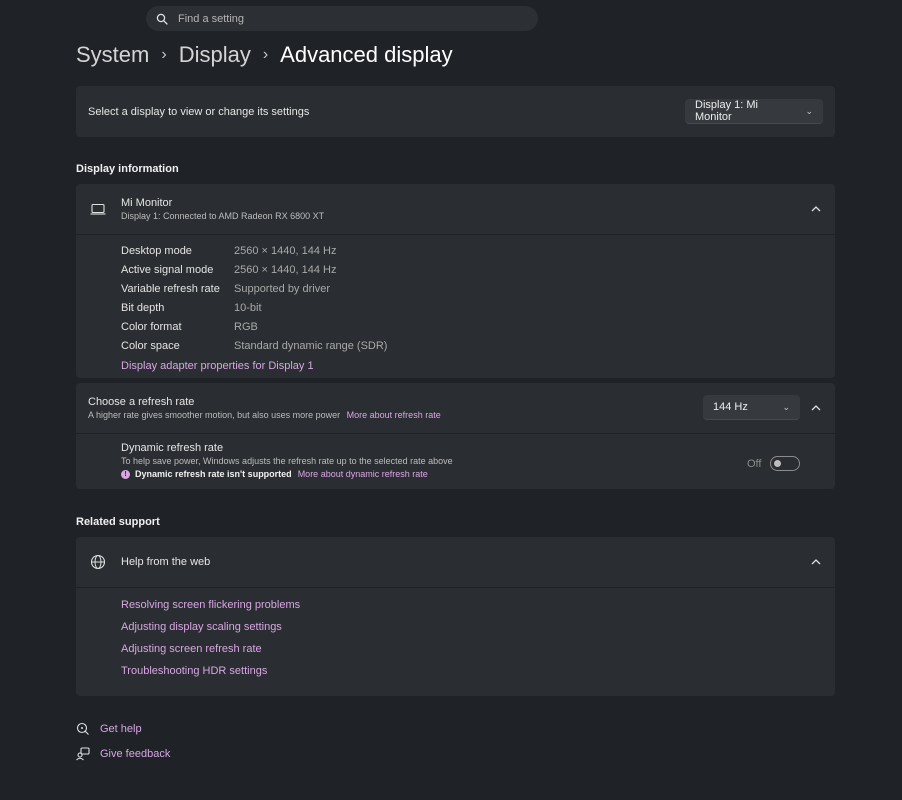  What do you see at coordinates (98, 562) in the screenshot?
I see `globe-icon` at bounding box center [98, 562].